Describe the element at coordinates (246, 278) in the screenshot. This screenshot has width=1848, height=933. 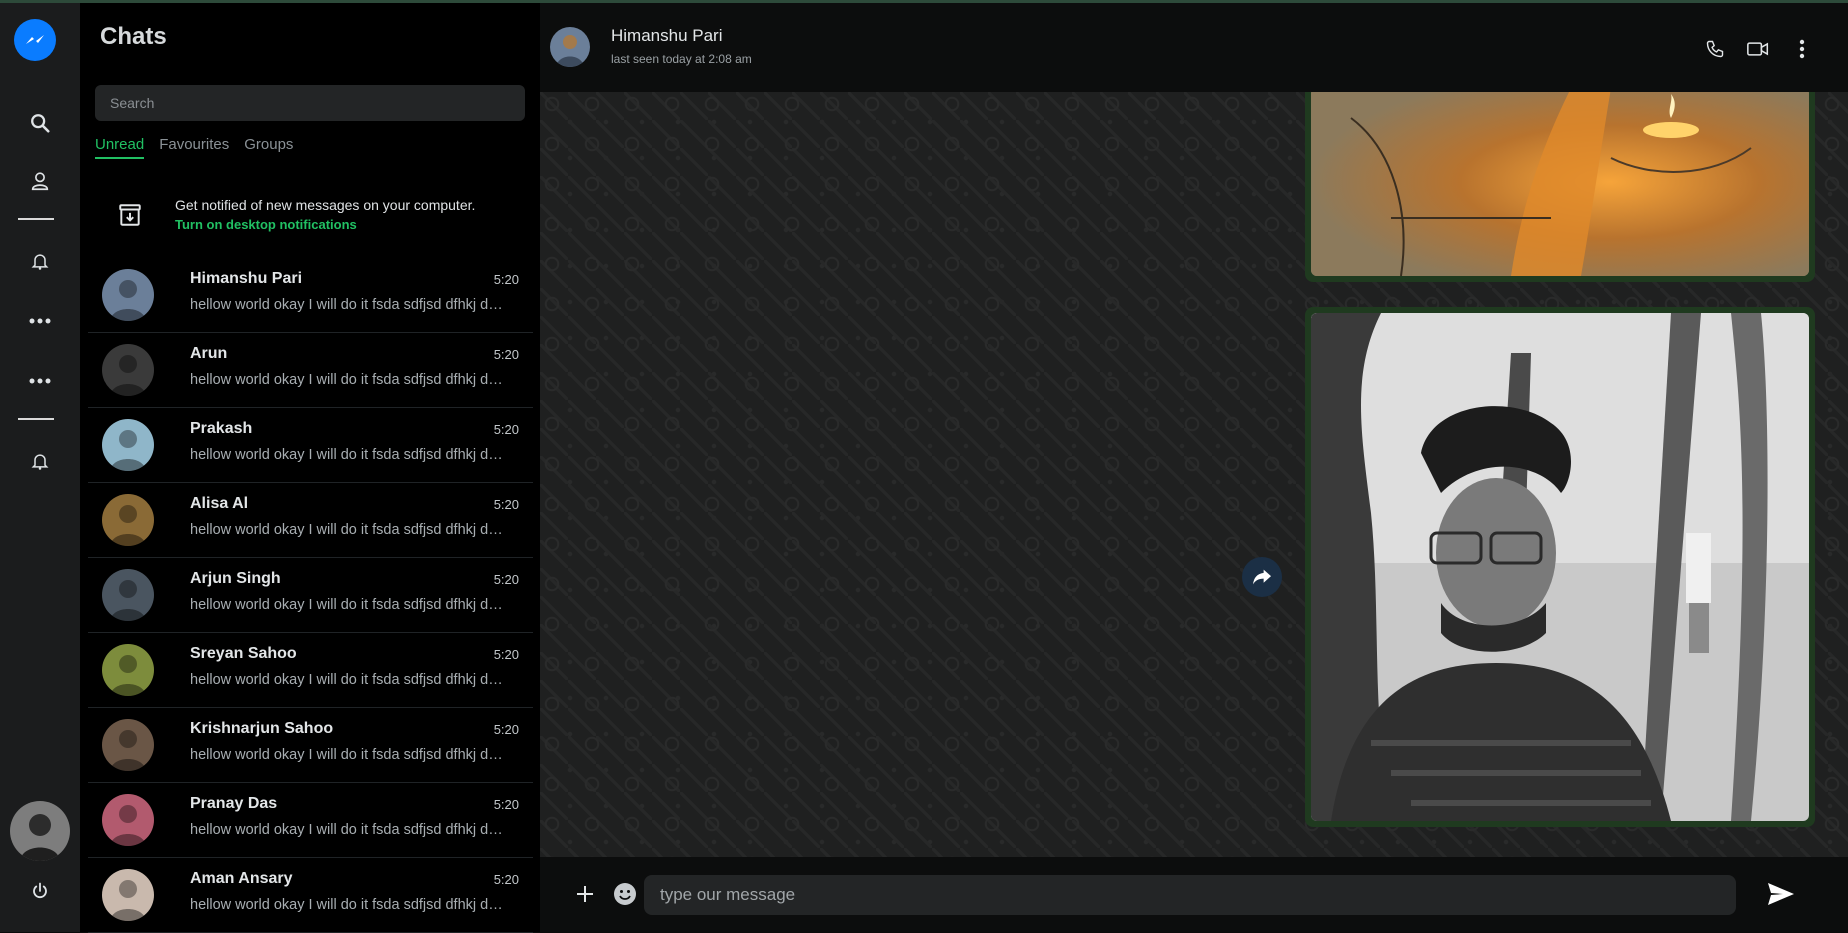
I see `chat-name: Himanshu Pari` at that location.